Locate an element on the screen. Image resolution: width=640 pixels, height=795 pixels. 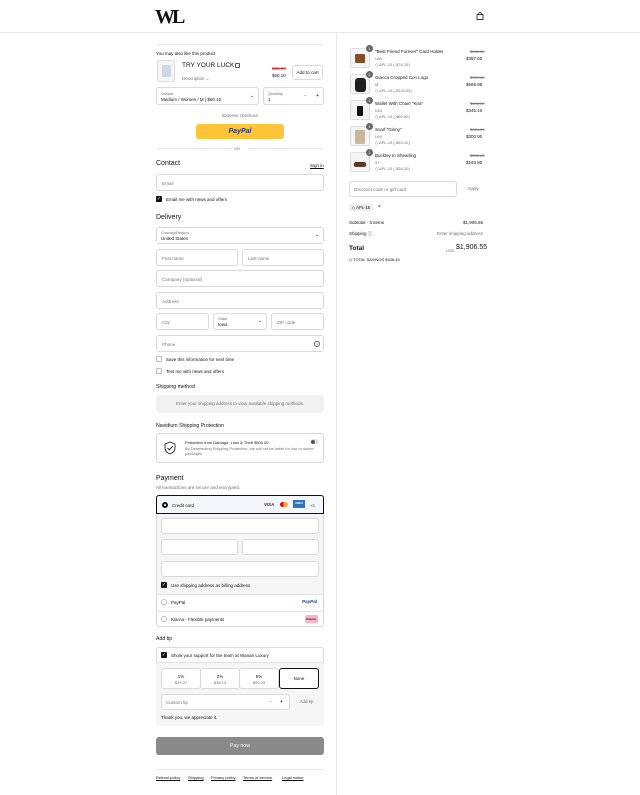
line-item-variant: 37 is located at coordinates (377, 162).